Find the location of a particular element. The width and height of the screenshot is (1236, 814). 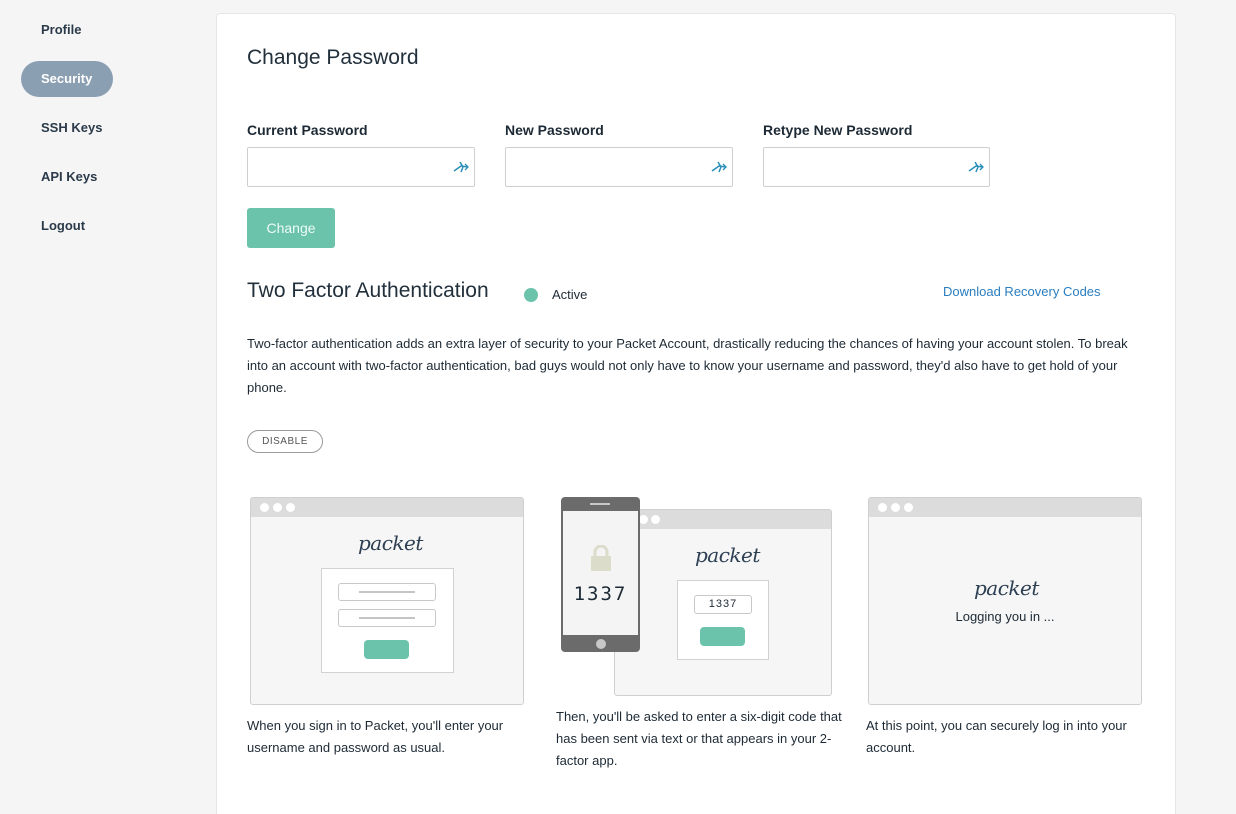

step2-illustration: packet 1337 is located at coordinates (723, 602).